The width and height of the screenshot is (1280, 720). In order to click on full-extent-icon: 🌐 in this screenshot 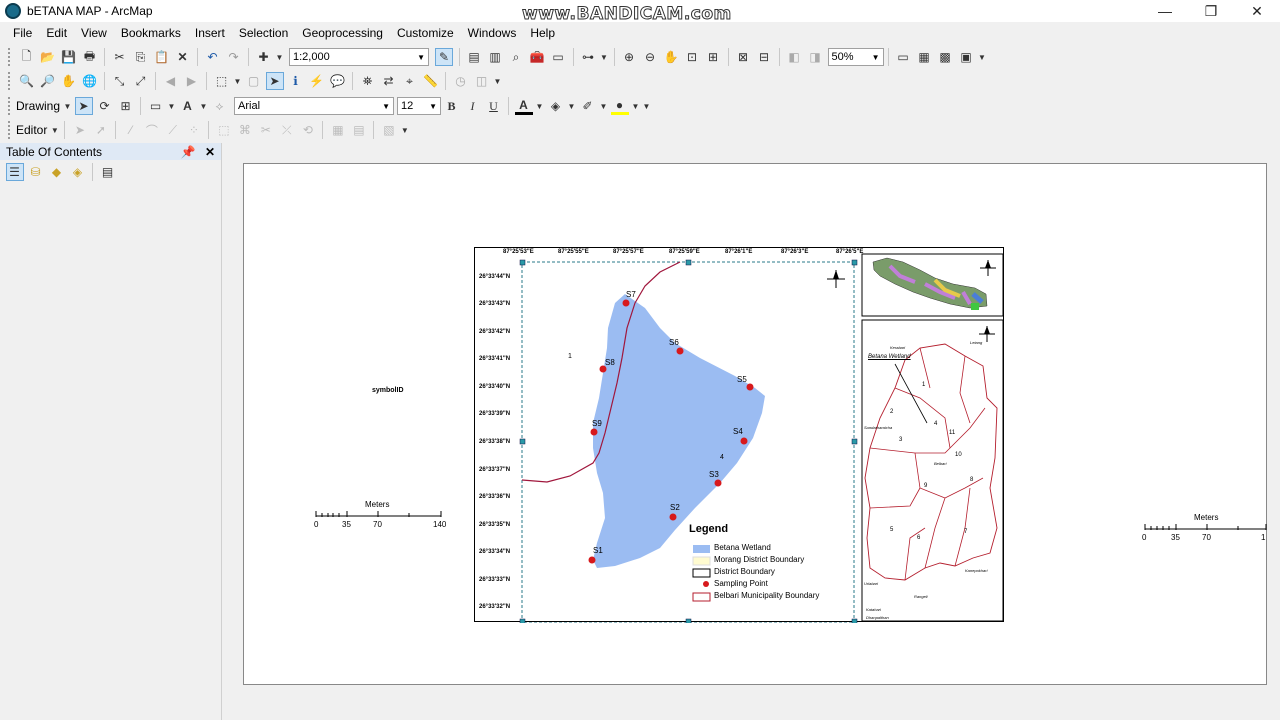, I will do `click(90, 81)`.